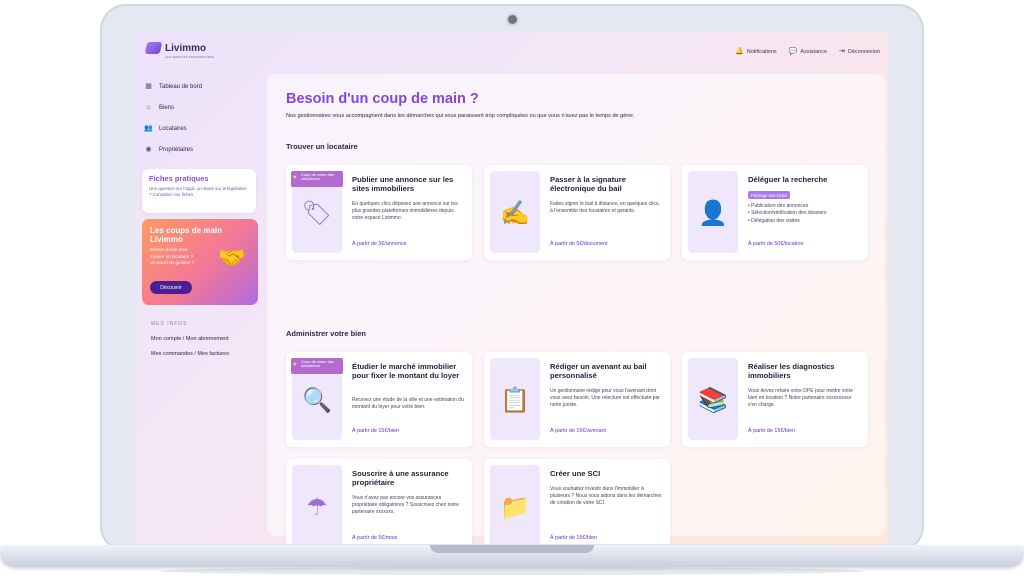 This screenshot has width=1024, height=578. I want to click on card-price: À partir de 5€/document, so click(579, 244).